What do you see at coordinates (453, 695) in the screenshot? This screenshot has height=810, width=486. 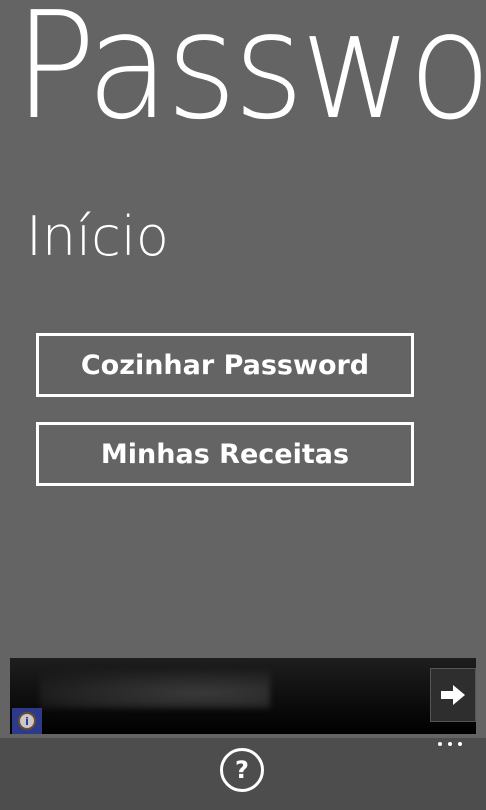 I see `arrow-right-icon` at bounding box center [453, 695].